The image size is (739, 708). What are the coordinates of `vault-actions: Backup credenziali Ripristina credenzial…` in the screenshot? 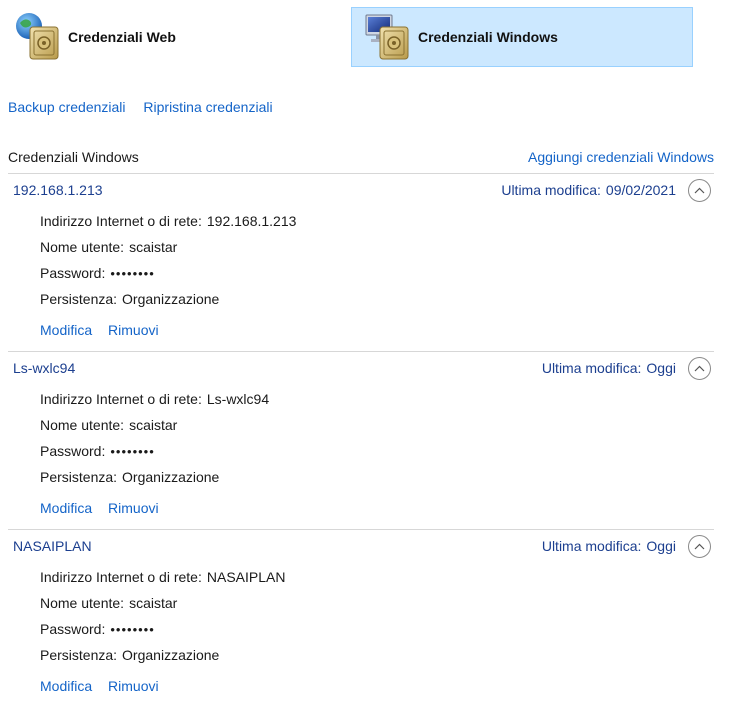 It's located at (147, 107).